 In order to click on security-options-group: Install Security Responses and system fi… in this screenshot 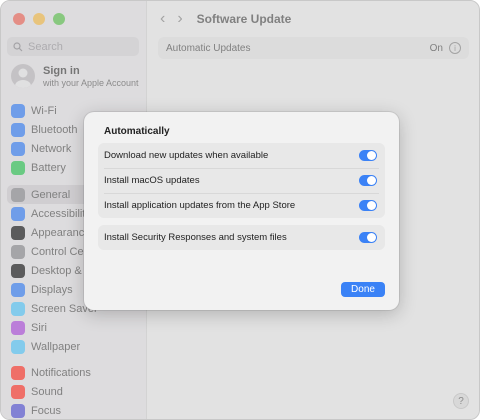, I will do `click(241, 237)`.